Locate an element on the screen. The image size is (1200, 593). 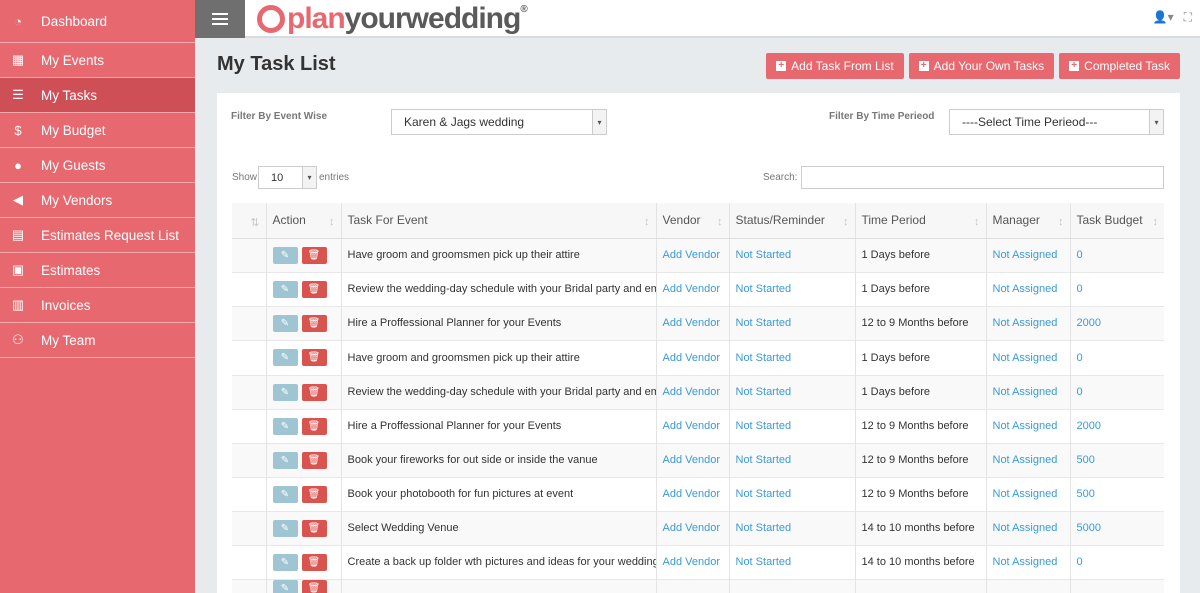
menu-toggle-button is located at coordinates (220, 19).